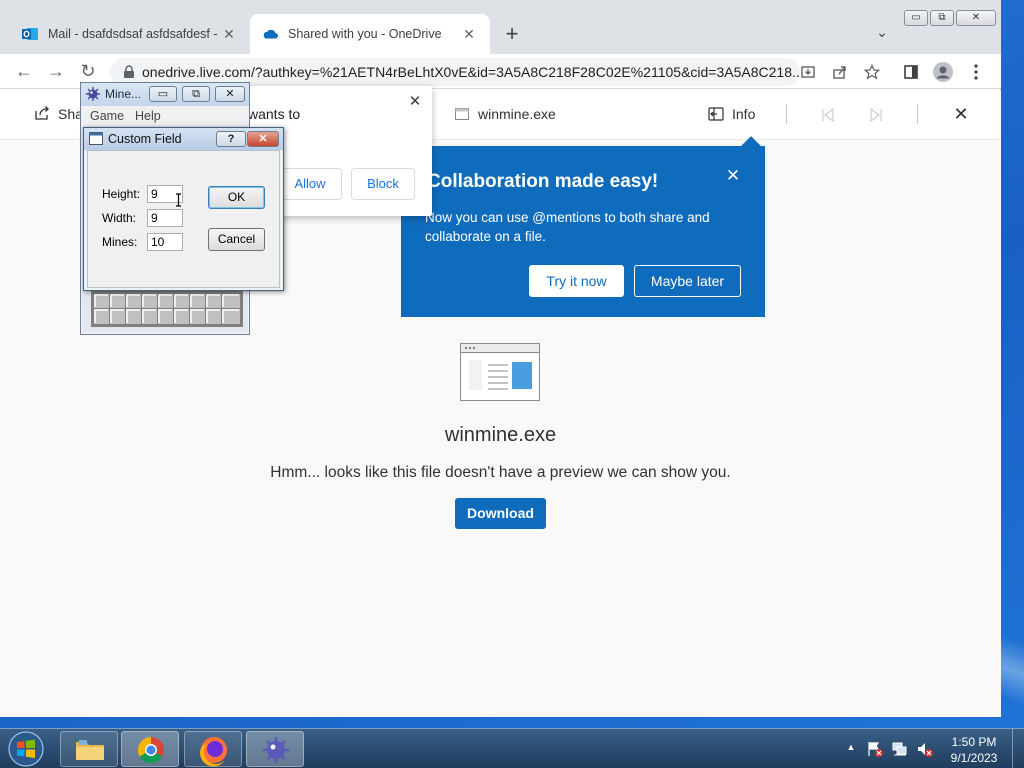  I want to click on tab-mail-title: Mail - dsafdsdsaf asfdsafdesf - O, so click(134, 34).